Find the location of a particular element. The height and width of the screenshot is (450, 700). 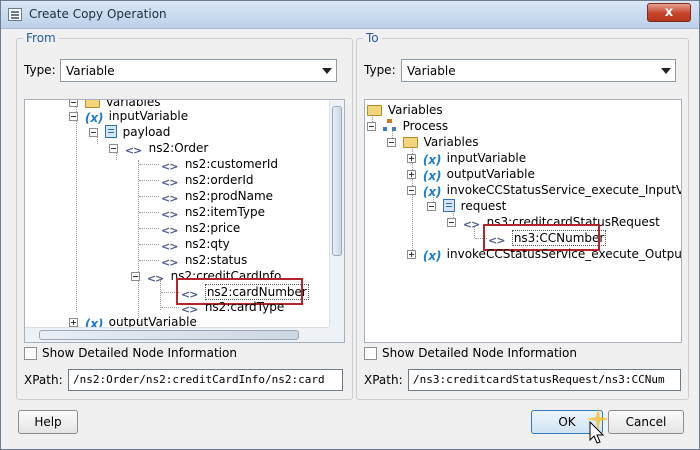

tree-node-request: request is located at coordinates (466, 206).